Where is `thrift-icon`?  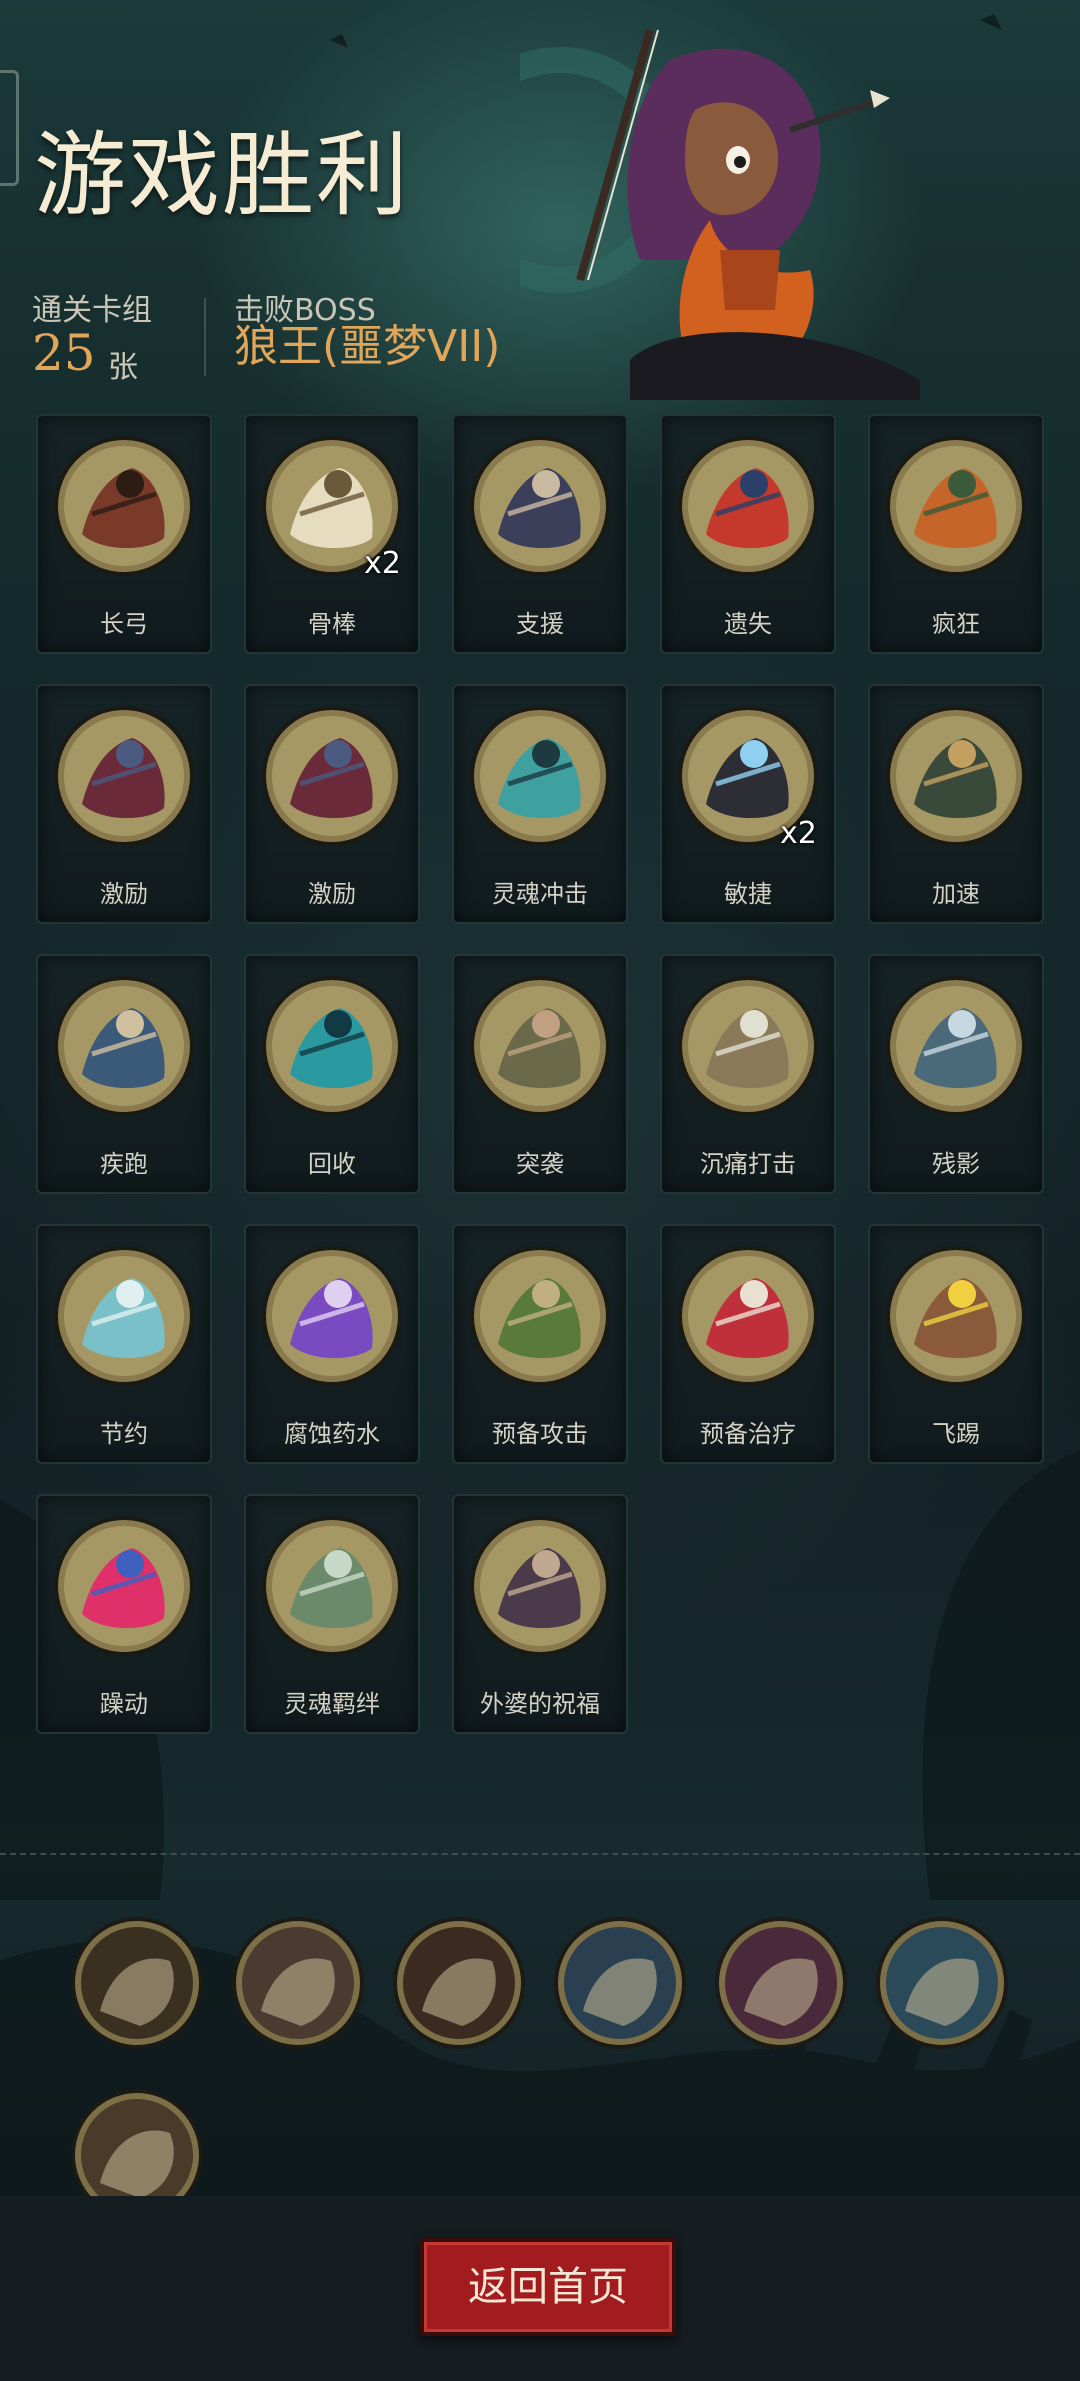
thrift-icon is located at coordinates (124, 1316).